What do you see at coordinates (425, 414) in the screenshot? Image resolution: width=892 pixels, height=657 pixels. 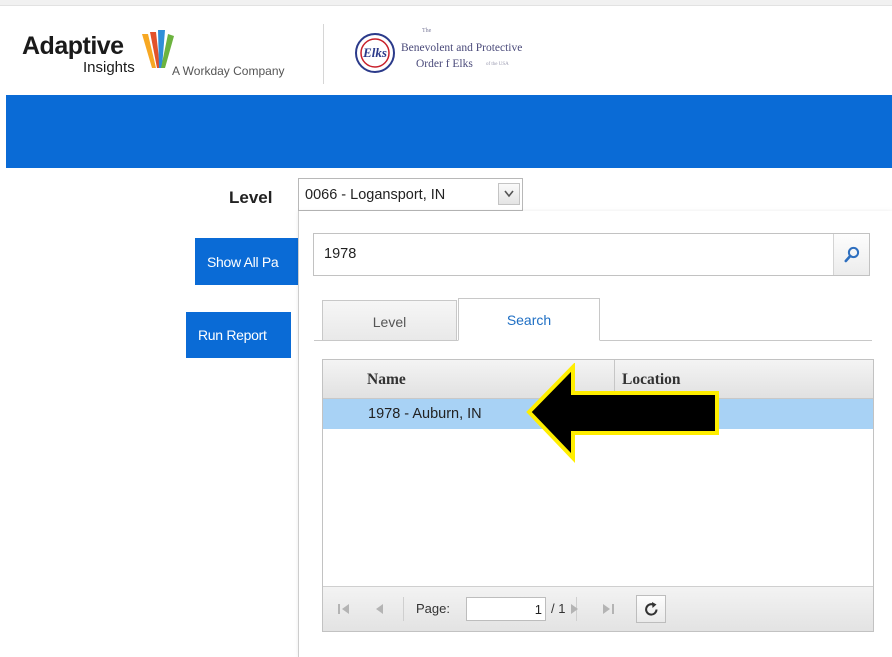 I see `row-name-cell: 1978 - Auburn, IN` at bounding box center [425, 414].